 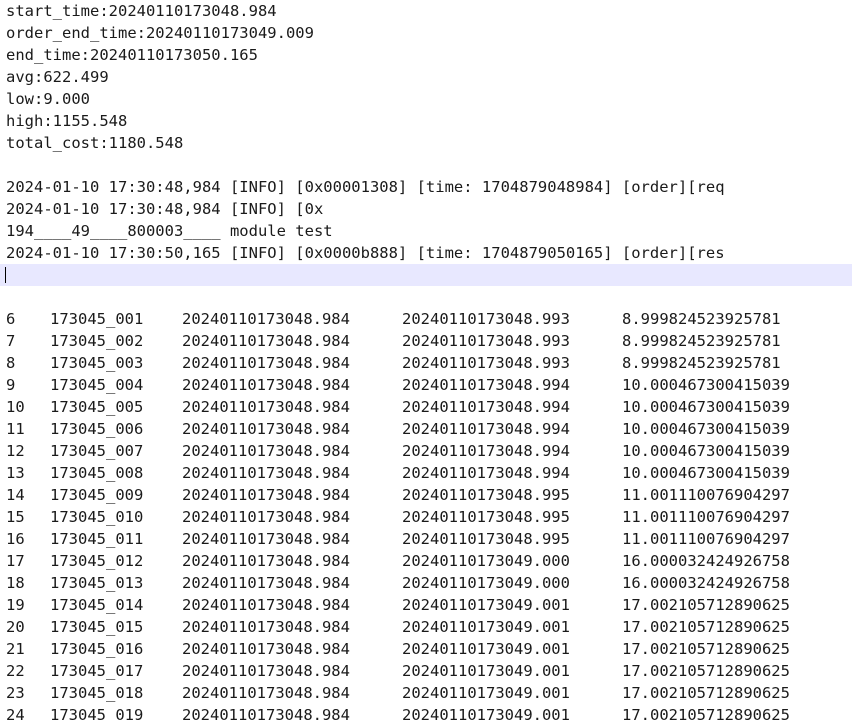 What do you see at coordinates (15, 407) in the screenshot?
I see `table-cell: 10` at bounding box center [15, 407].